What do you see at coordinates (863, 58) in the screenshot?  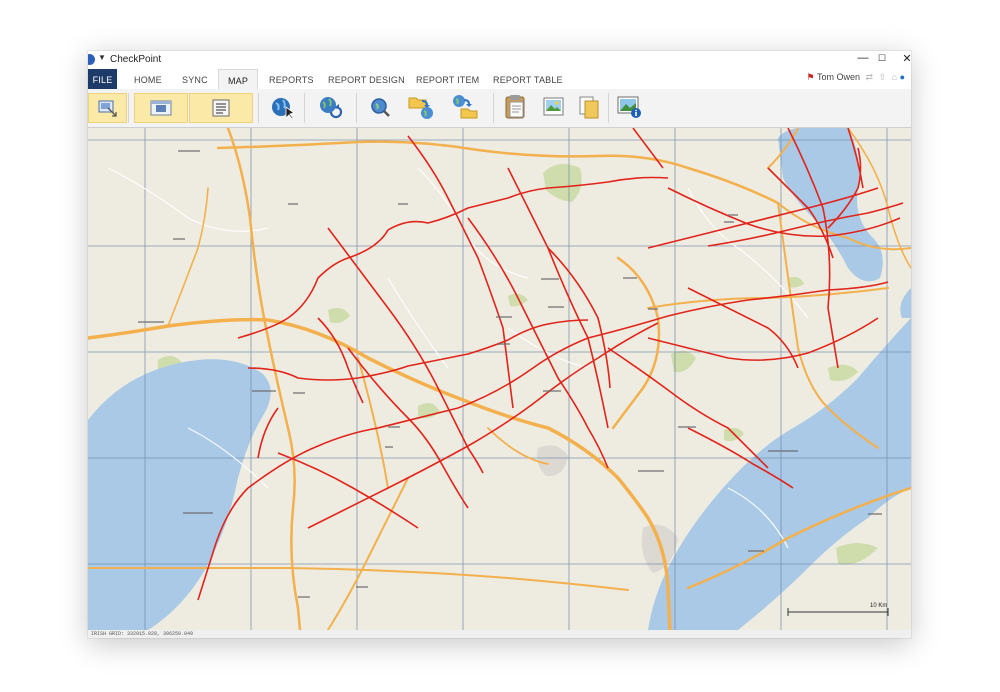 I see `minimize-button: —` at bounding box center [863, 58].